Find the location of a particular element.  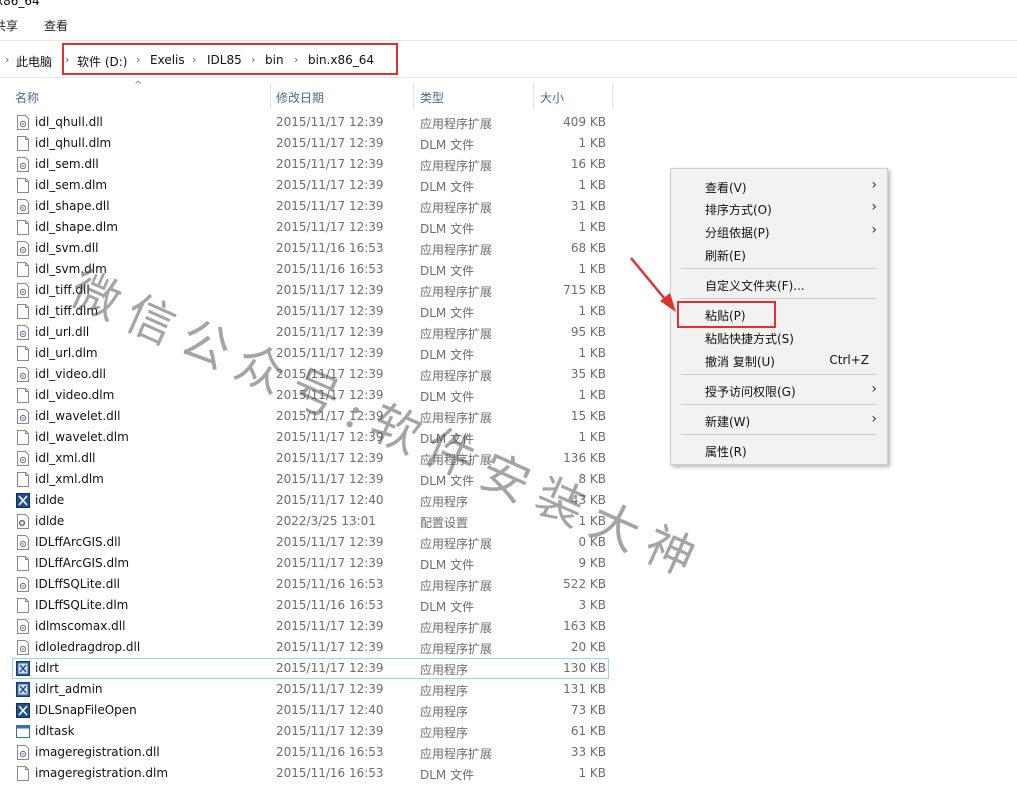

file-size: 409 KB is located at coordinates (584, 122).